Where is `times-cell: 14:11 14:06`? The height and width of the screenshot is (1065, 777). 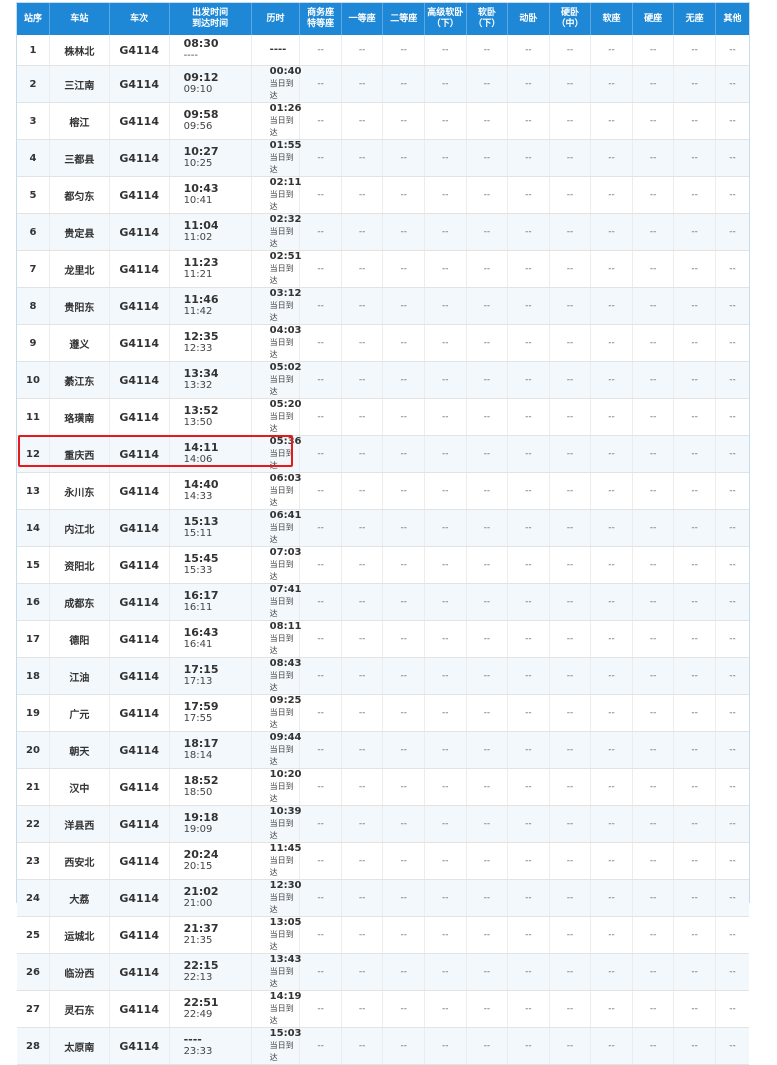 times-cell: 14:11 14:06 is located at coordinates (210, 454).